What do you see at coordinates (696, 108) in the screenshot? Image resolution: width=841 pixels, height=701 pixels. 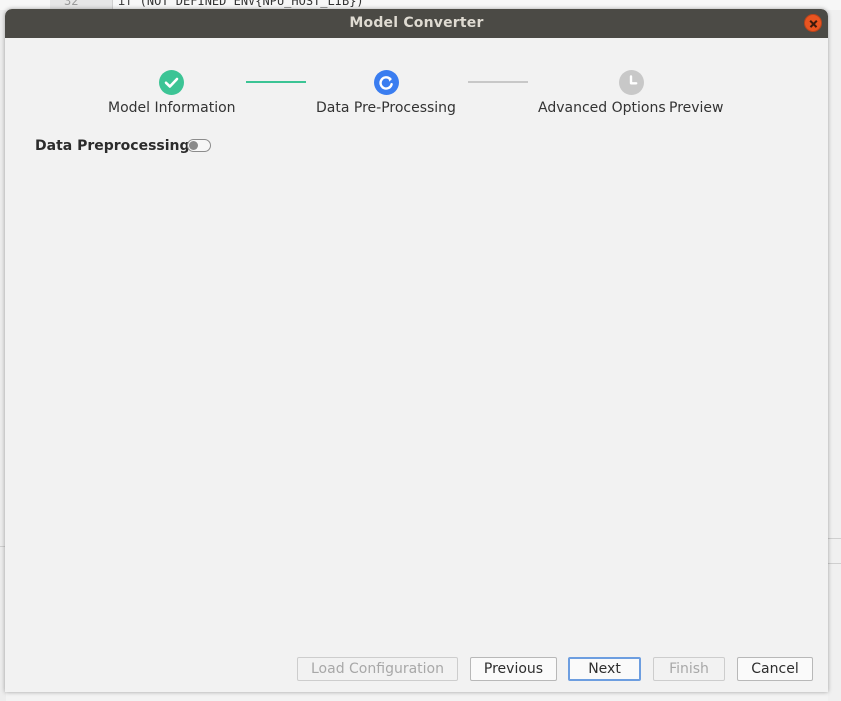 I see `step-preview: Preview` at bounding box center [696, 108].